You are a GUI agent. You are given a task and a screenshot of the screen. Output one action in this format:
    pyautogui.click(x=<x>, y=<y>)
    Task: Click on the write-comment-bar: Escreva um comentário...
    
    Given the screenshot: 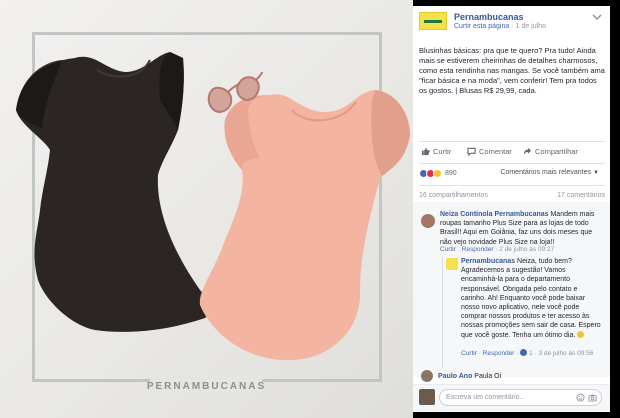 What is the action you would take?
    pyautogui.click(x=511, y=398)
    